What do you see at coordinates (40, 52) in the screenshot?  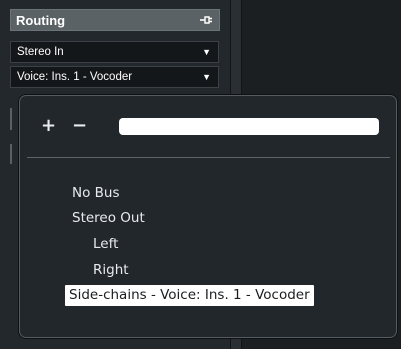 I see `input-routing-value: Stereo In` at bounding box center [40, 52].